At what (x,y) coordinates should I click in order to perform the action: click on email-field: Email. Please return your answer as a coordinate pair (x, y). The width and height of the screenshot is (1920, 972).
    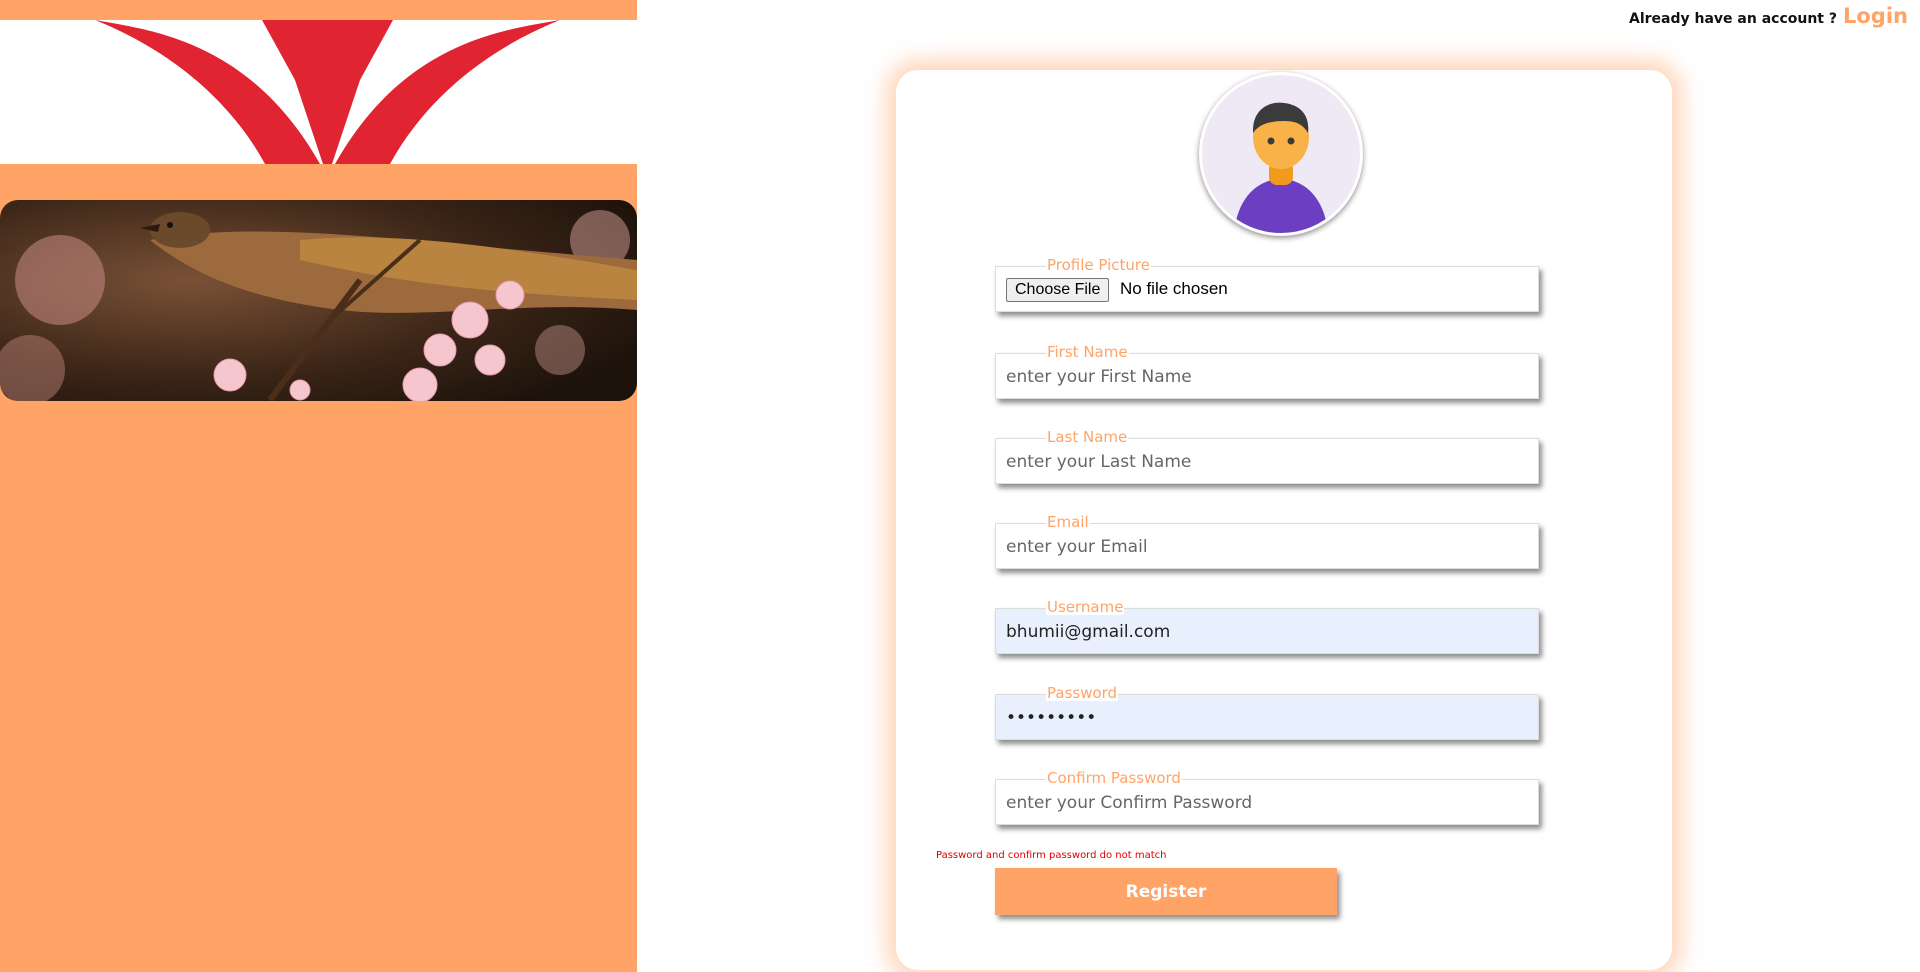
    Looking at the image, I should click on (1267, 541).